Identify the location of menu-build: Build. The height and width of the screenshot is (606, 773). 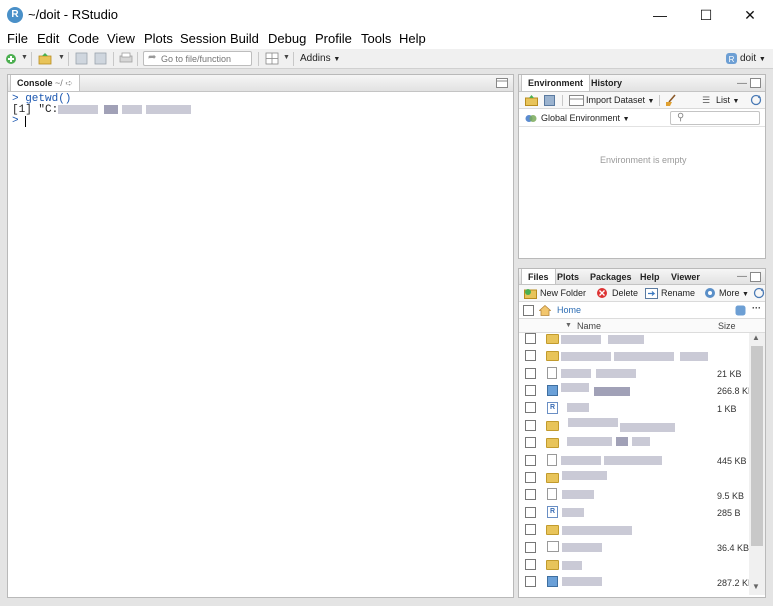
(244, 38).